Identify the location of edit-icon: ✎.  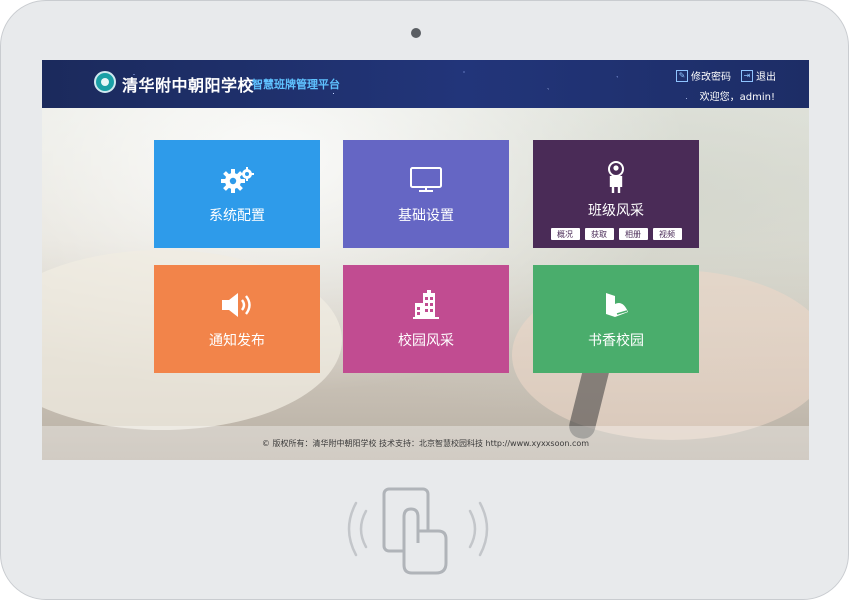
(682, 75).